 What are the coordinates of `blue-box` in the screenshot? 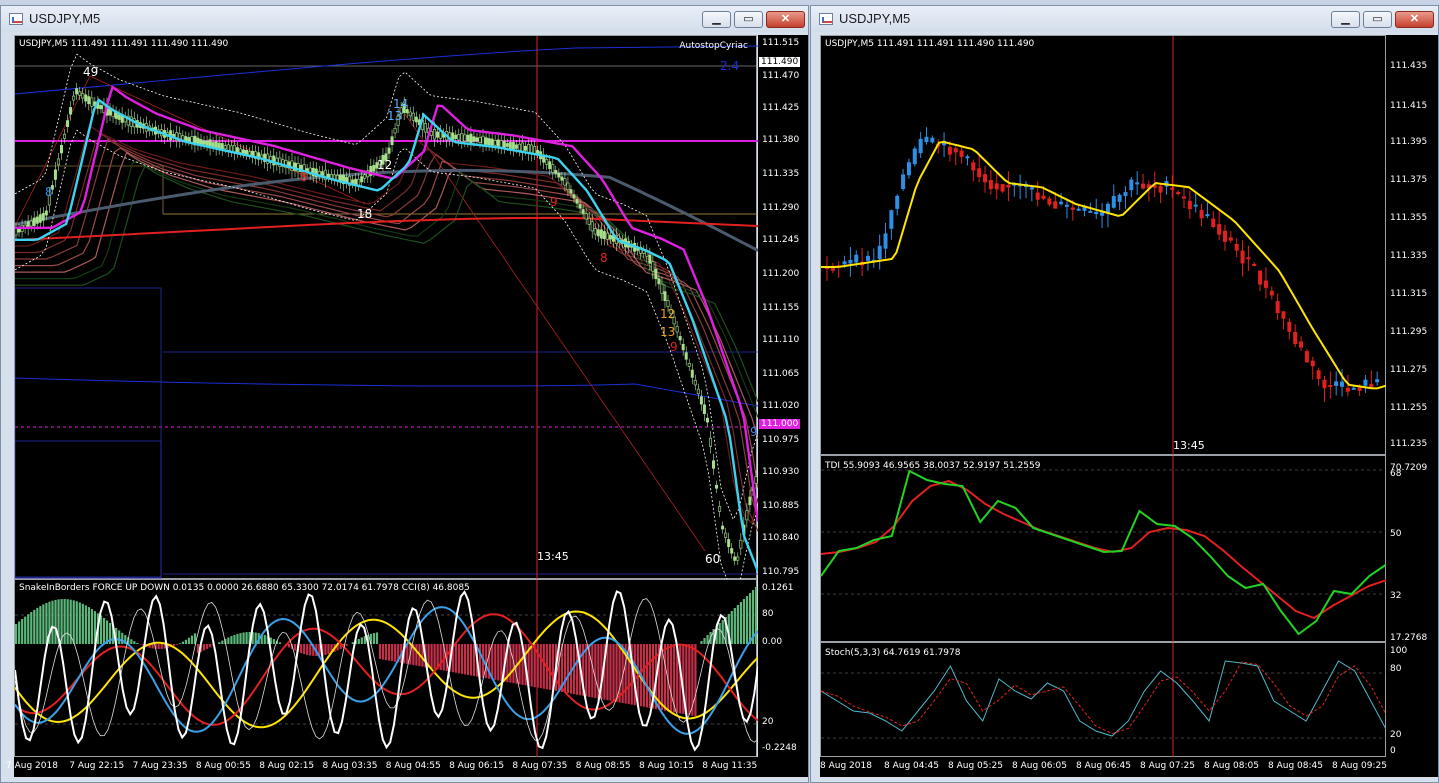 It's located at (88, 433).